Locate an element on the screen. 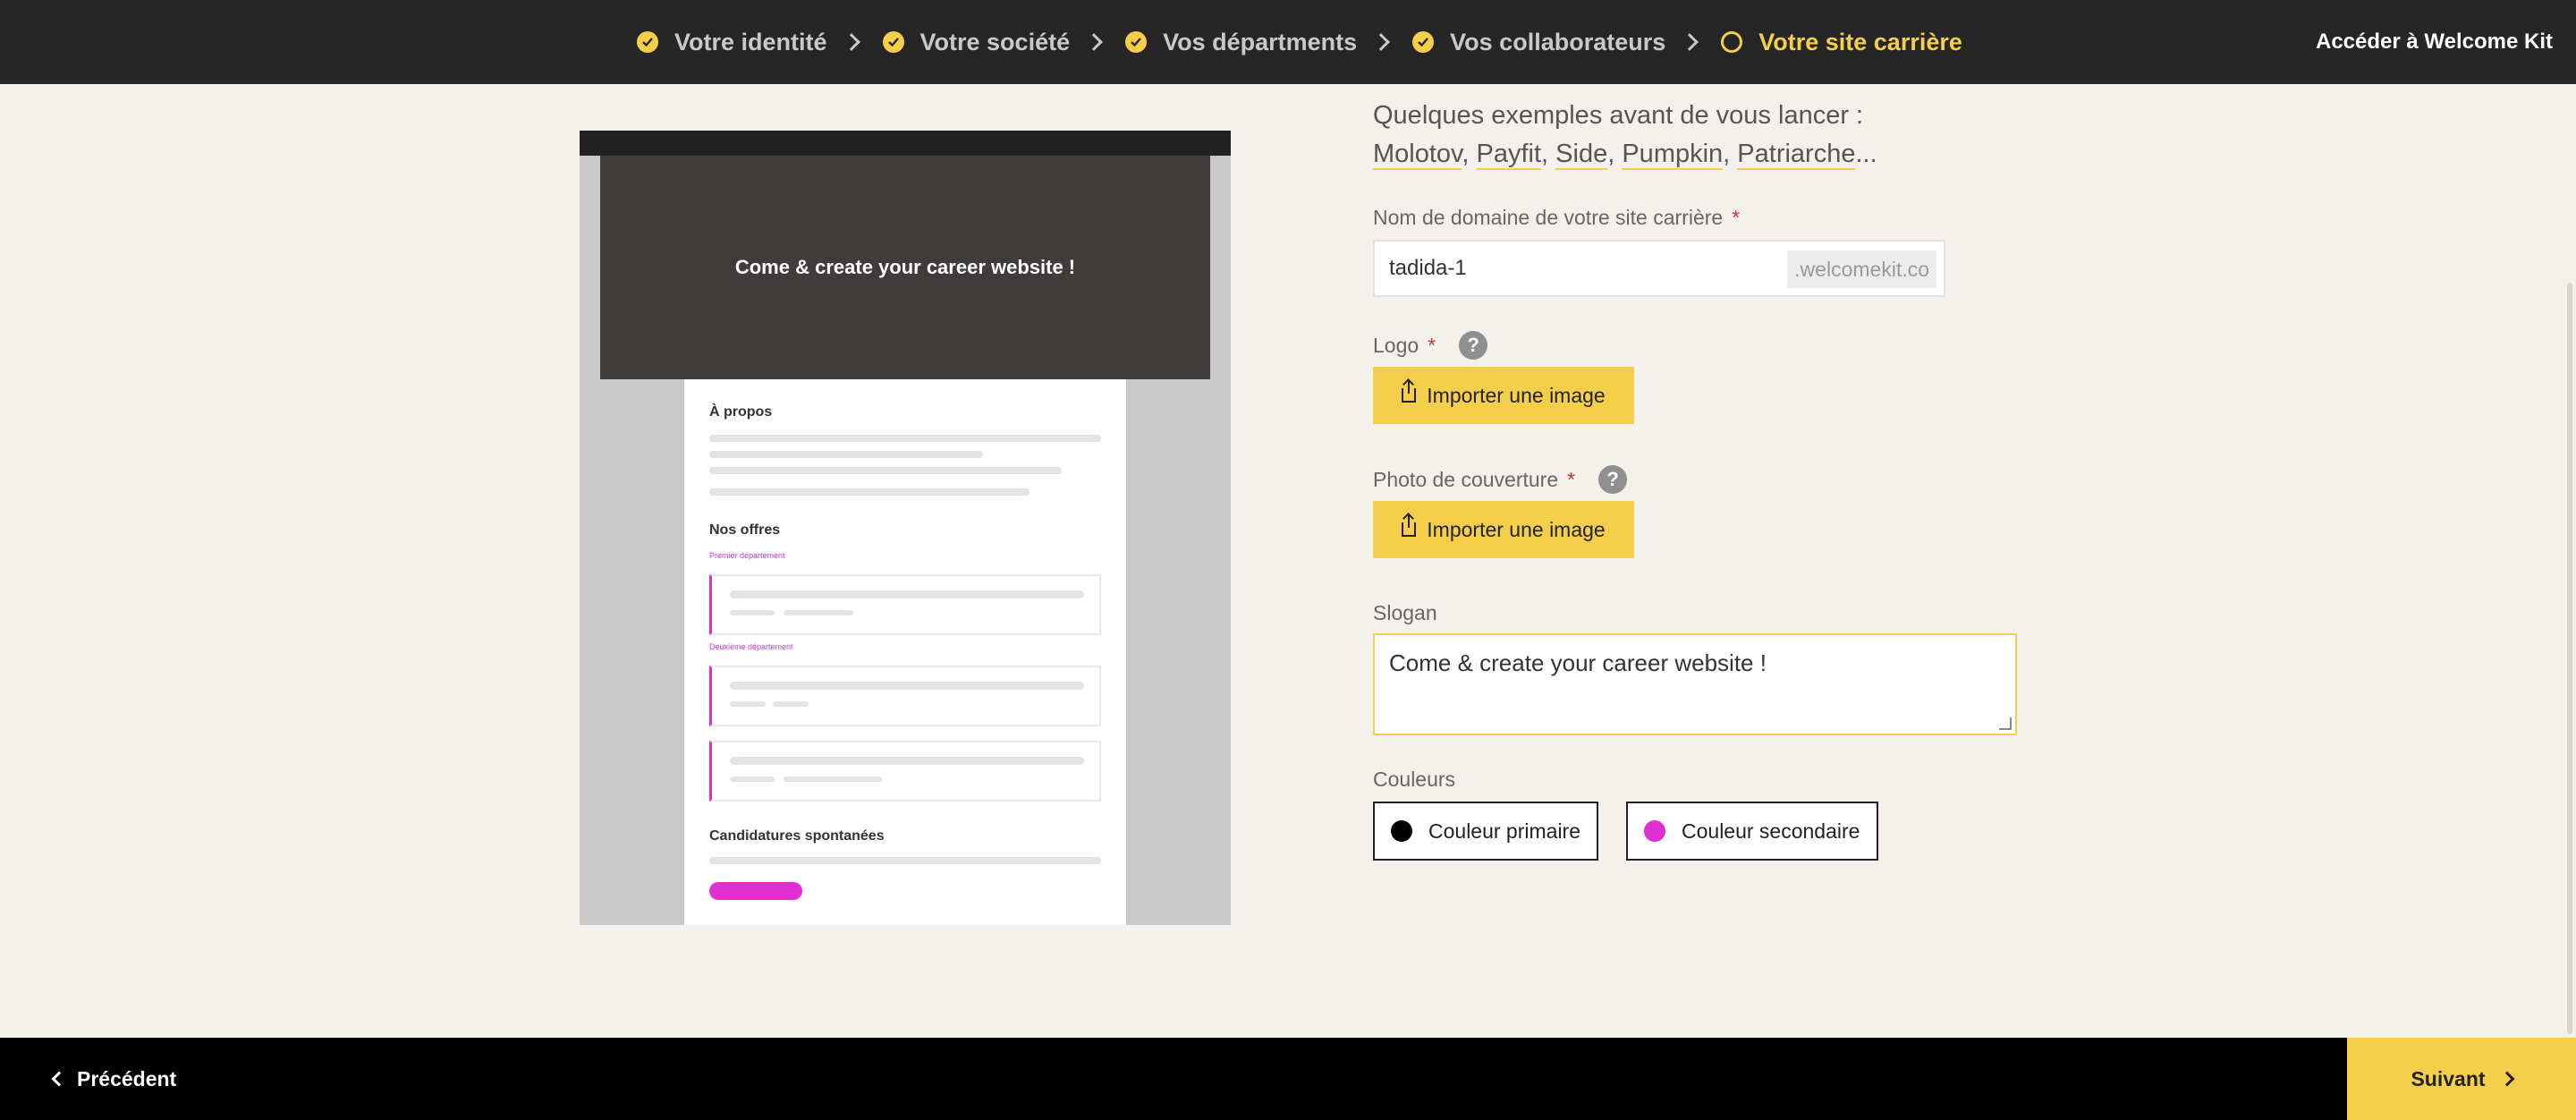 The image size is (2576, 1120). step-label: Vos collaborateurs is located at coordinates (1558, 41).